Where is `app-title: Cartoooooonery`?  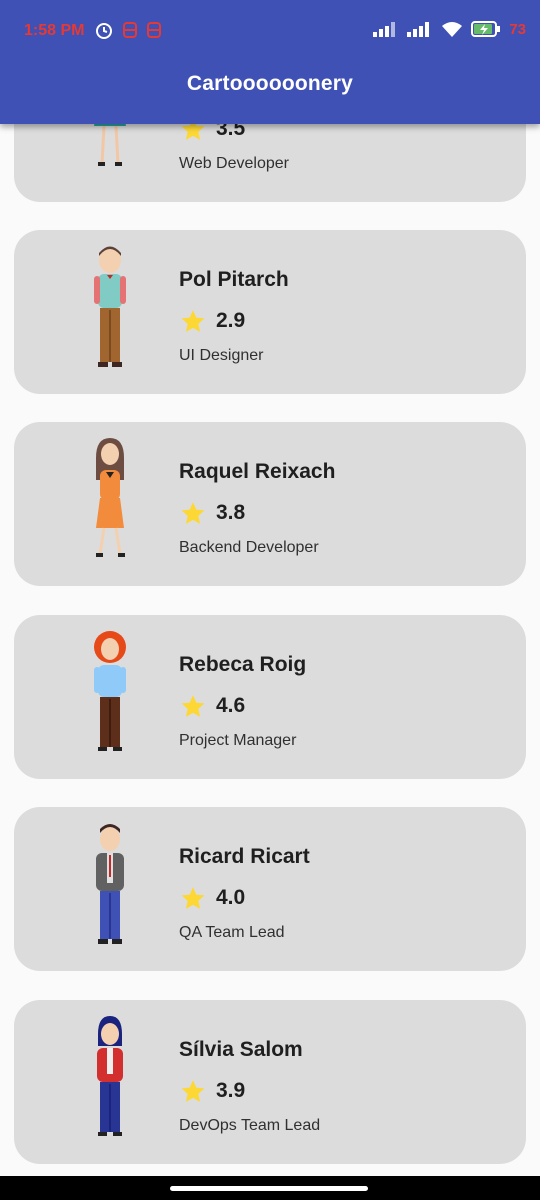 app-title: Cartoooooonery is located at coordinates (270, 83).